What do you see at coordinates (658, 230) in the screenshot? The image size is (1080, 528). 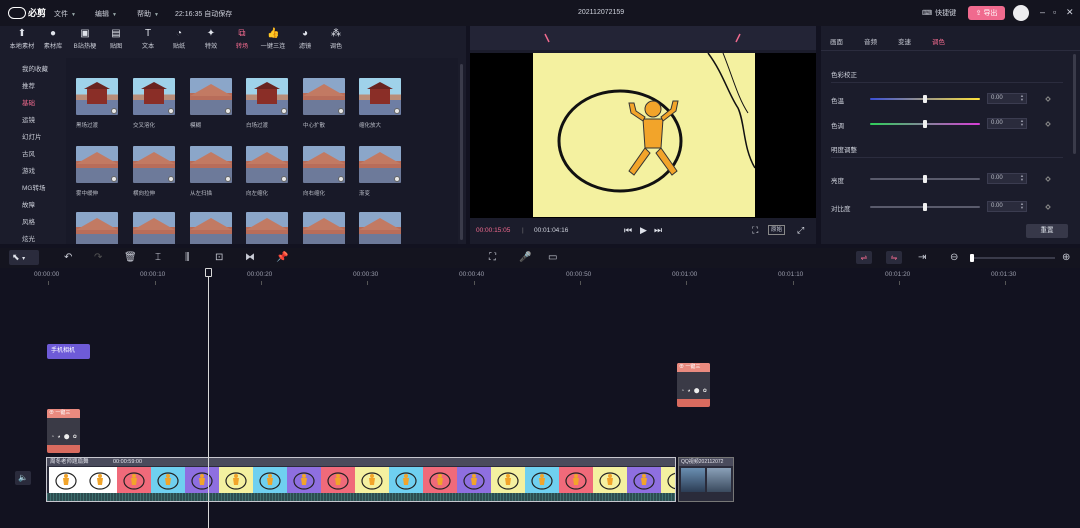 I see `skip-forward-icon: ⏭` at bounding box center [658, 230].